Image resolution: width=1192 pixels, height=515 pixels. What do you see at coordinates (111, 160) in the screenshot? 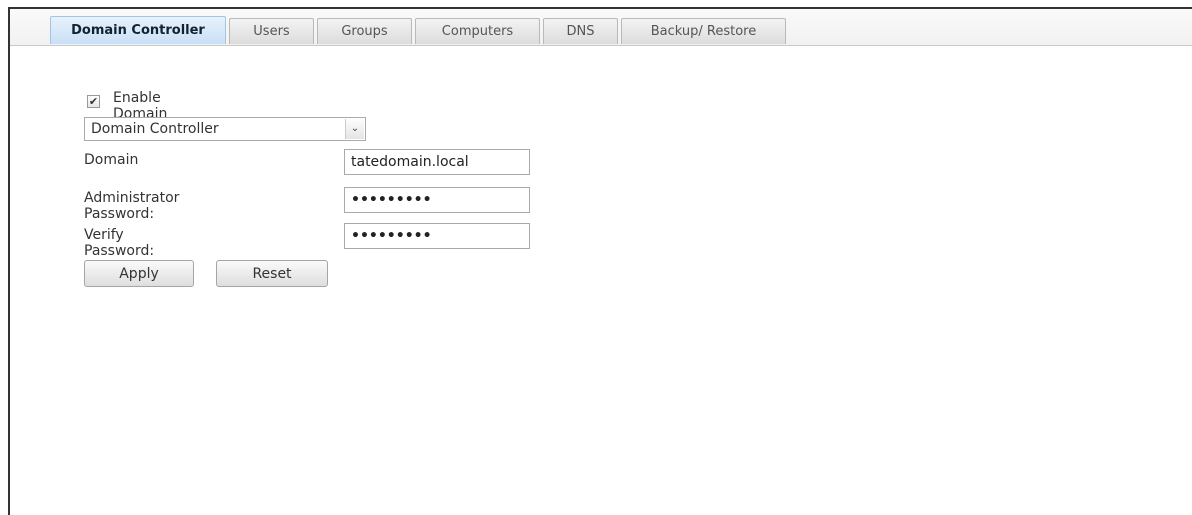
I see `domain-label: Domain` at bounding box center [111, 160].